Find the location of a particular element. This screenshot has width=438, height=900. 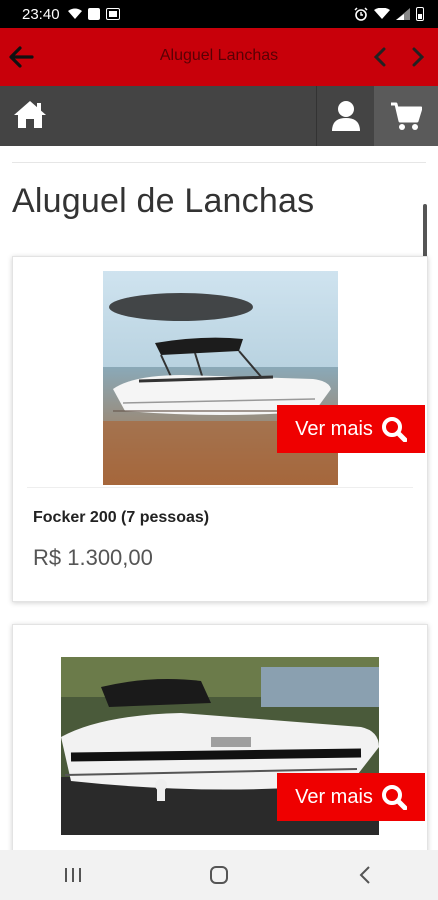

cell-signal-icon is located at coordinates (403, 14).